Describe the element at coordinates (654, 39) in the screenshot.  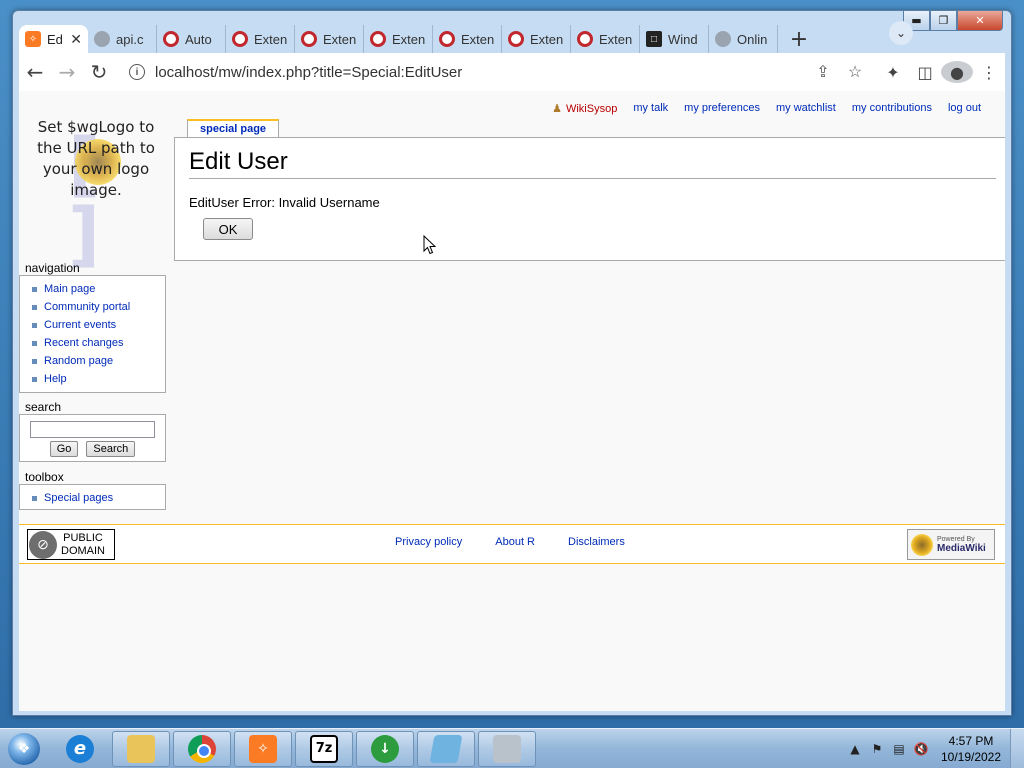
I see `bank-icon: □` at that location.